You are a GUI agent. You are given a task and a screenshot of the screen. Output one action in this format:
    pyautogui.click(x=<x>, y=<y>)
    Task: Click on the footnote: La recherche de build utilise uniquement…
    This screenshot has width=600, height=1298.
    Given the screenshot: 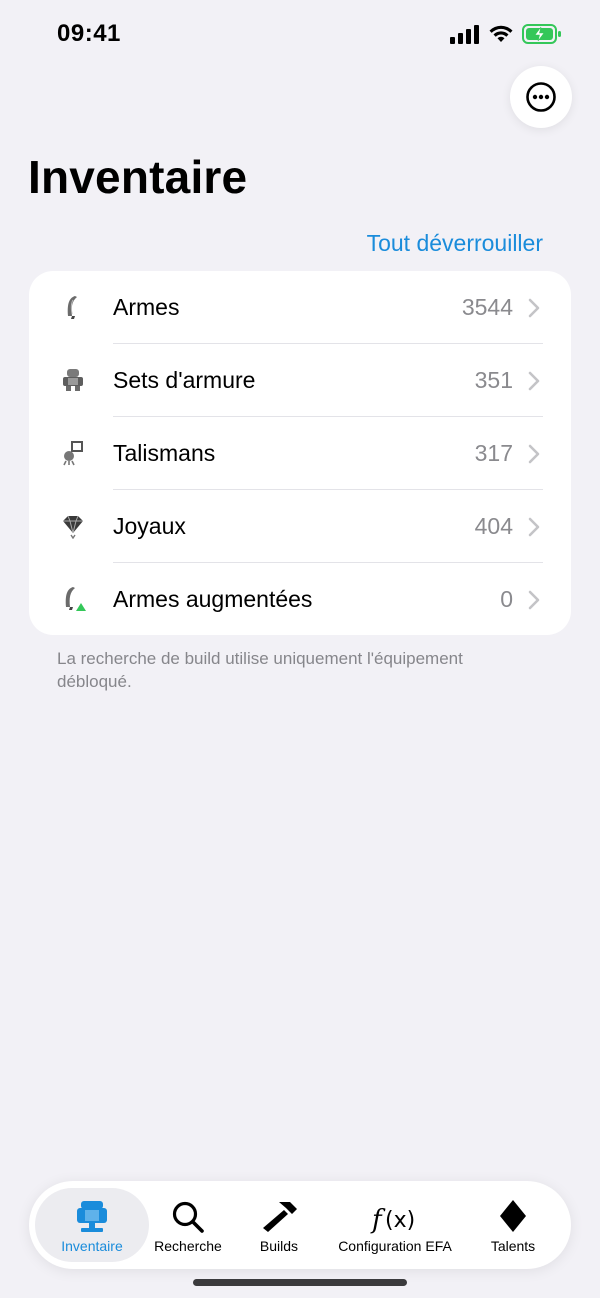 What is the action you would take?
    pyautogui.click(x=260, y=670)
    